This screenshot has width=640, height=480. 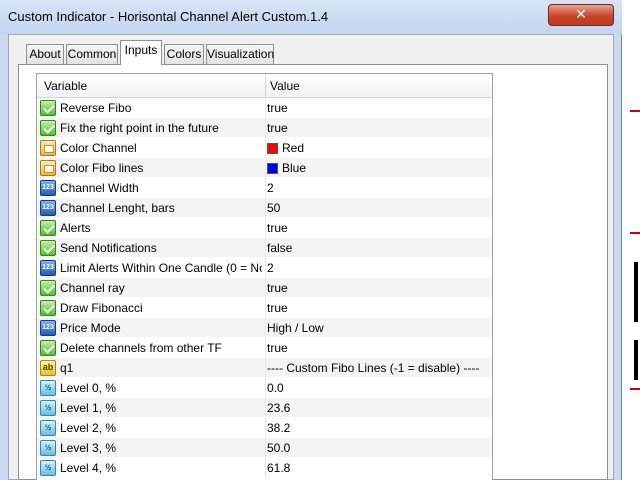 I want to click on table-row: Draw Fibonacci true, so click(x=264, y=308).